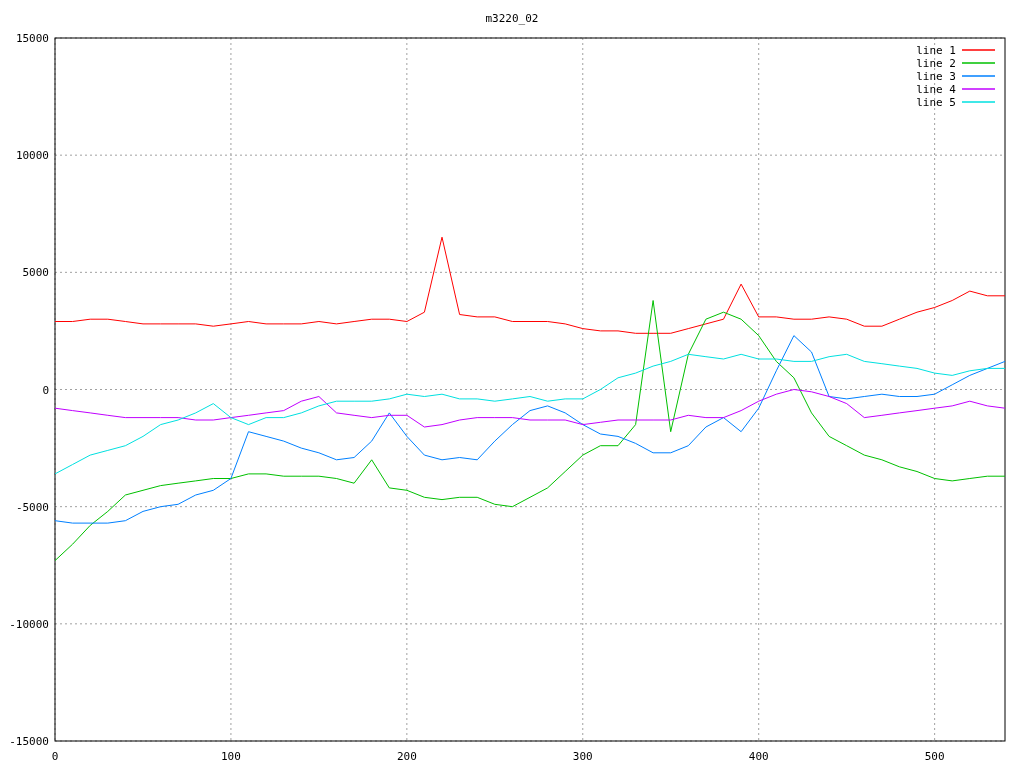 The image size is (1024, 768). I want to click on y-tick-label: 15000, so click(32, 38).